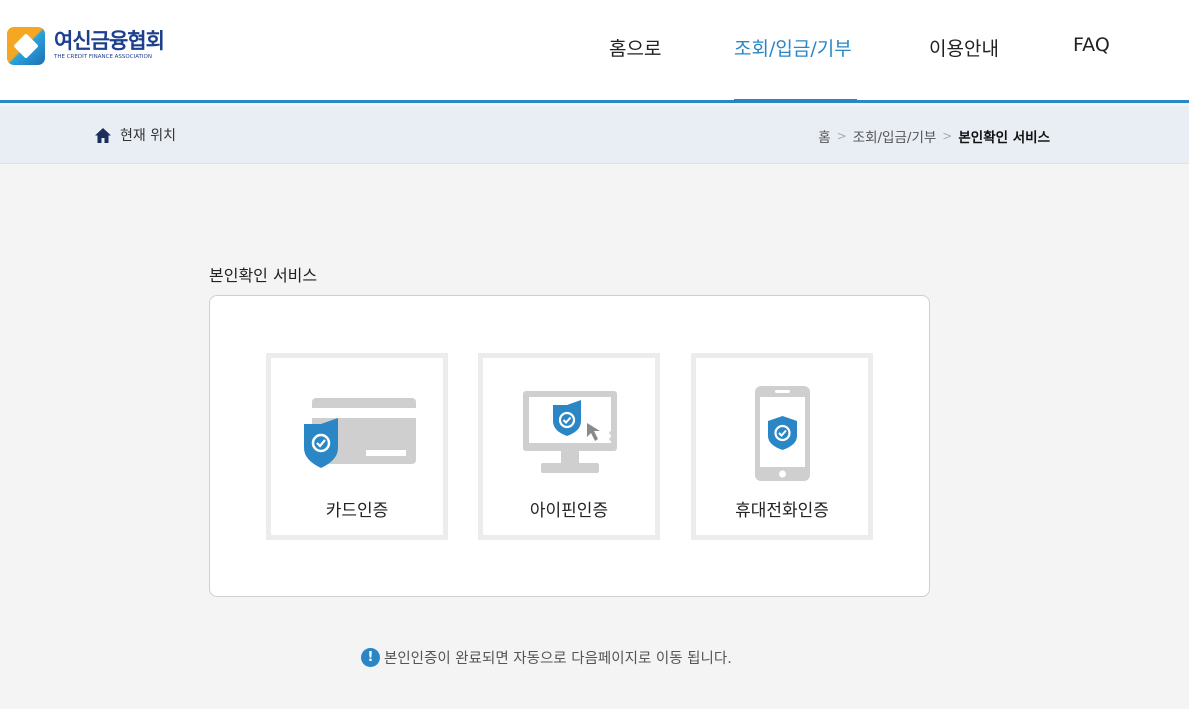  I want to click on breadcrumb: 홈 > 조회/입금/기부 > 본인확인 서비스, so click(934, 136).